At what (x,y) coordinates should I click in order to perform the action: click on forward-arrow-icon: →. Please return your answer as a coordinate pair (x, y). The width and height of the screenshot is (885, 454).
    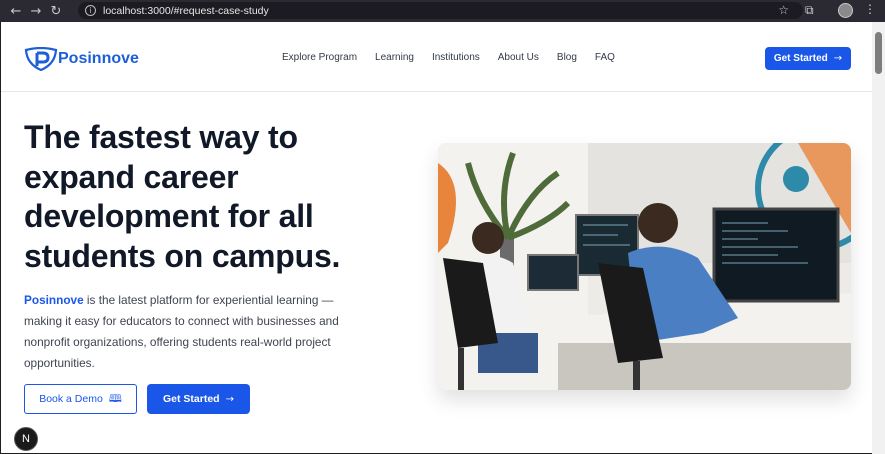
    Looking at the image, I should click on (36, 11).